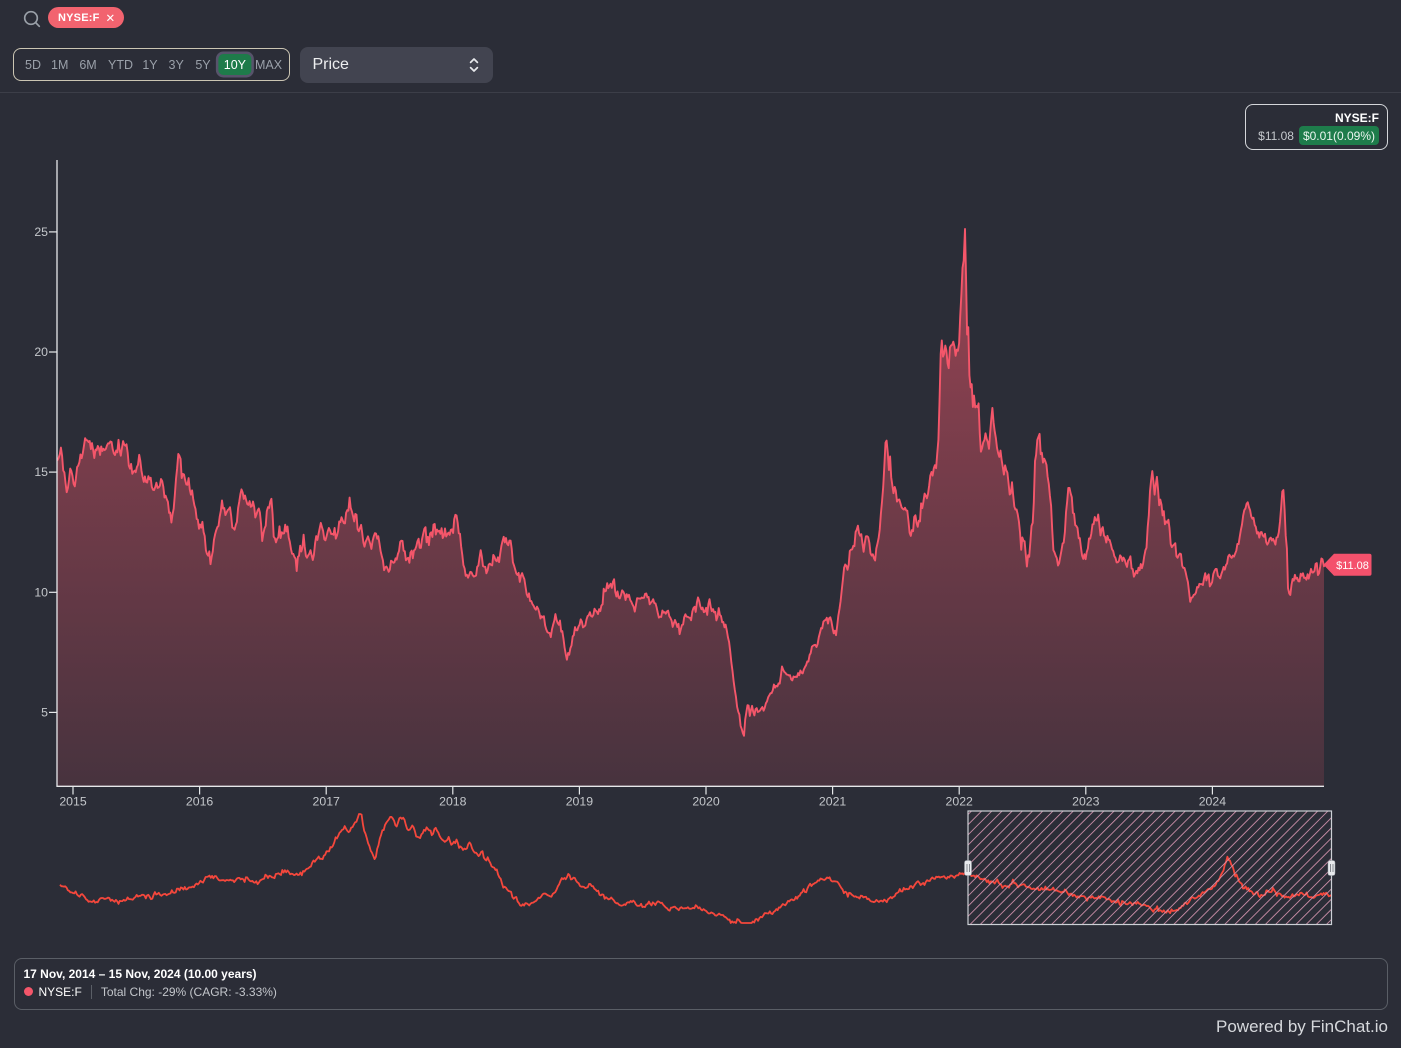 The image size is (1401, 1048). I want to click on svg-text: 2024, so click(1213, 802).